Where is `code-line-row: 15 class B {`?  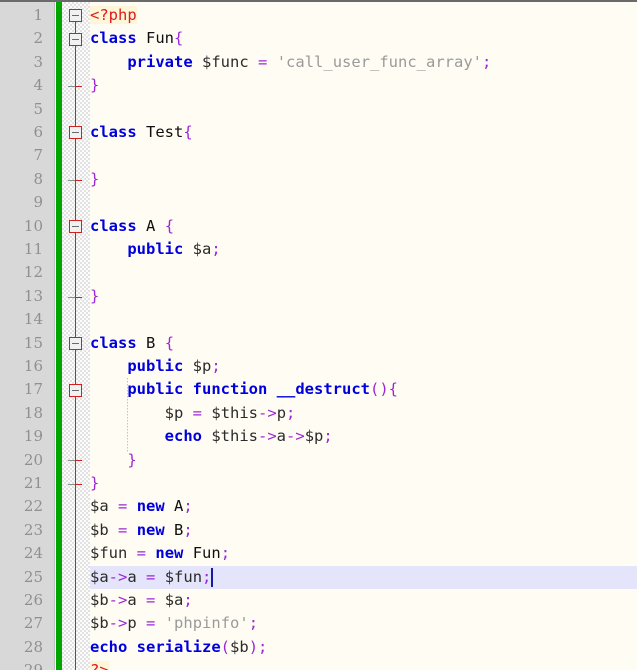
code-line-row: 15 class B { is located at coordinates (318, 343).